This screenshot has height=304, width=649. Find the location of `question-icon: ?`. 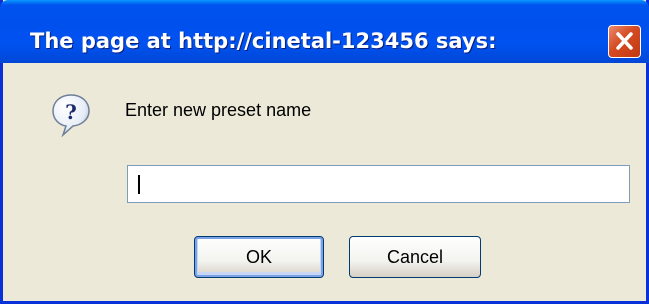

question-icon: ? is located at coordinates (71, 115).